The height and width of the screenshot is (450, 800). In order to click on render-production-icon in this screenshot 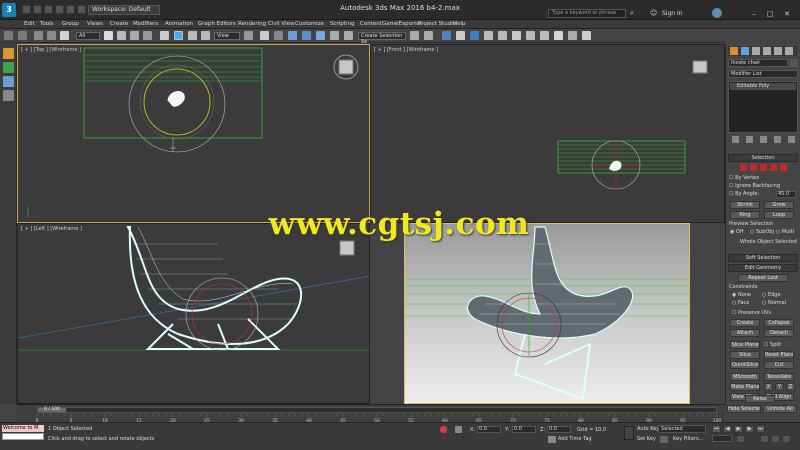, I will do `click(558, 35)`.